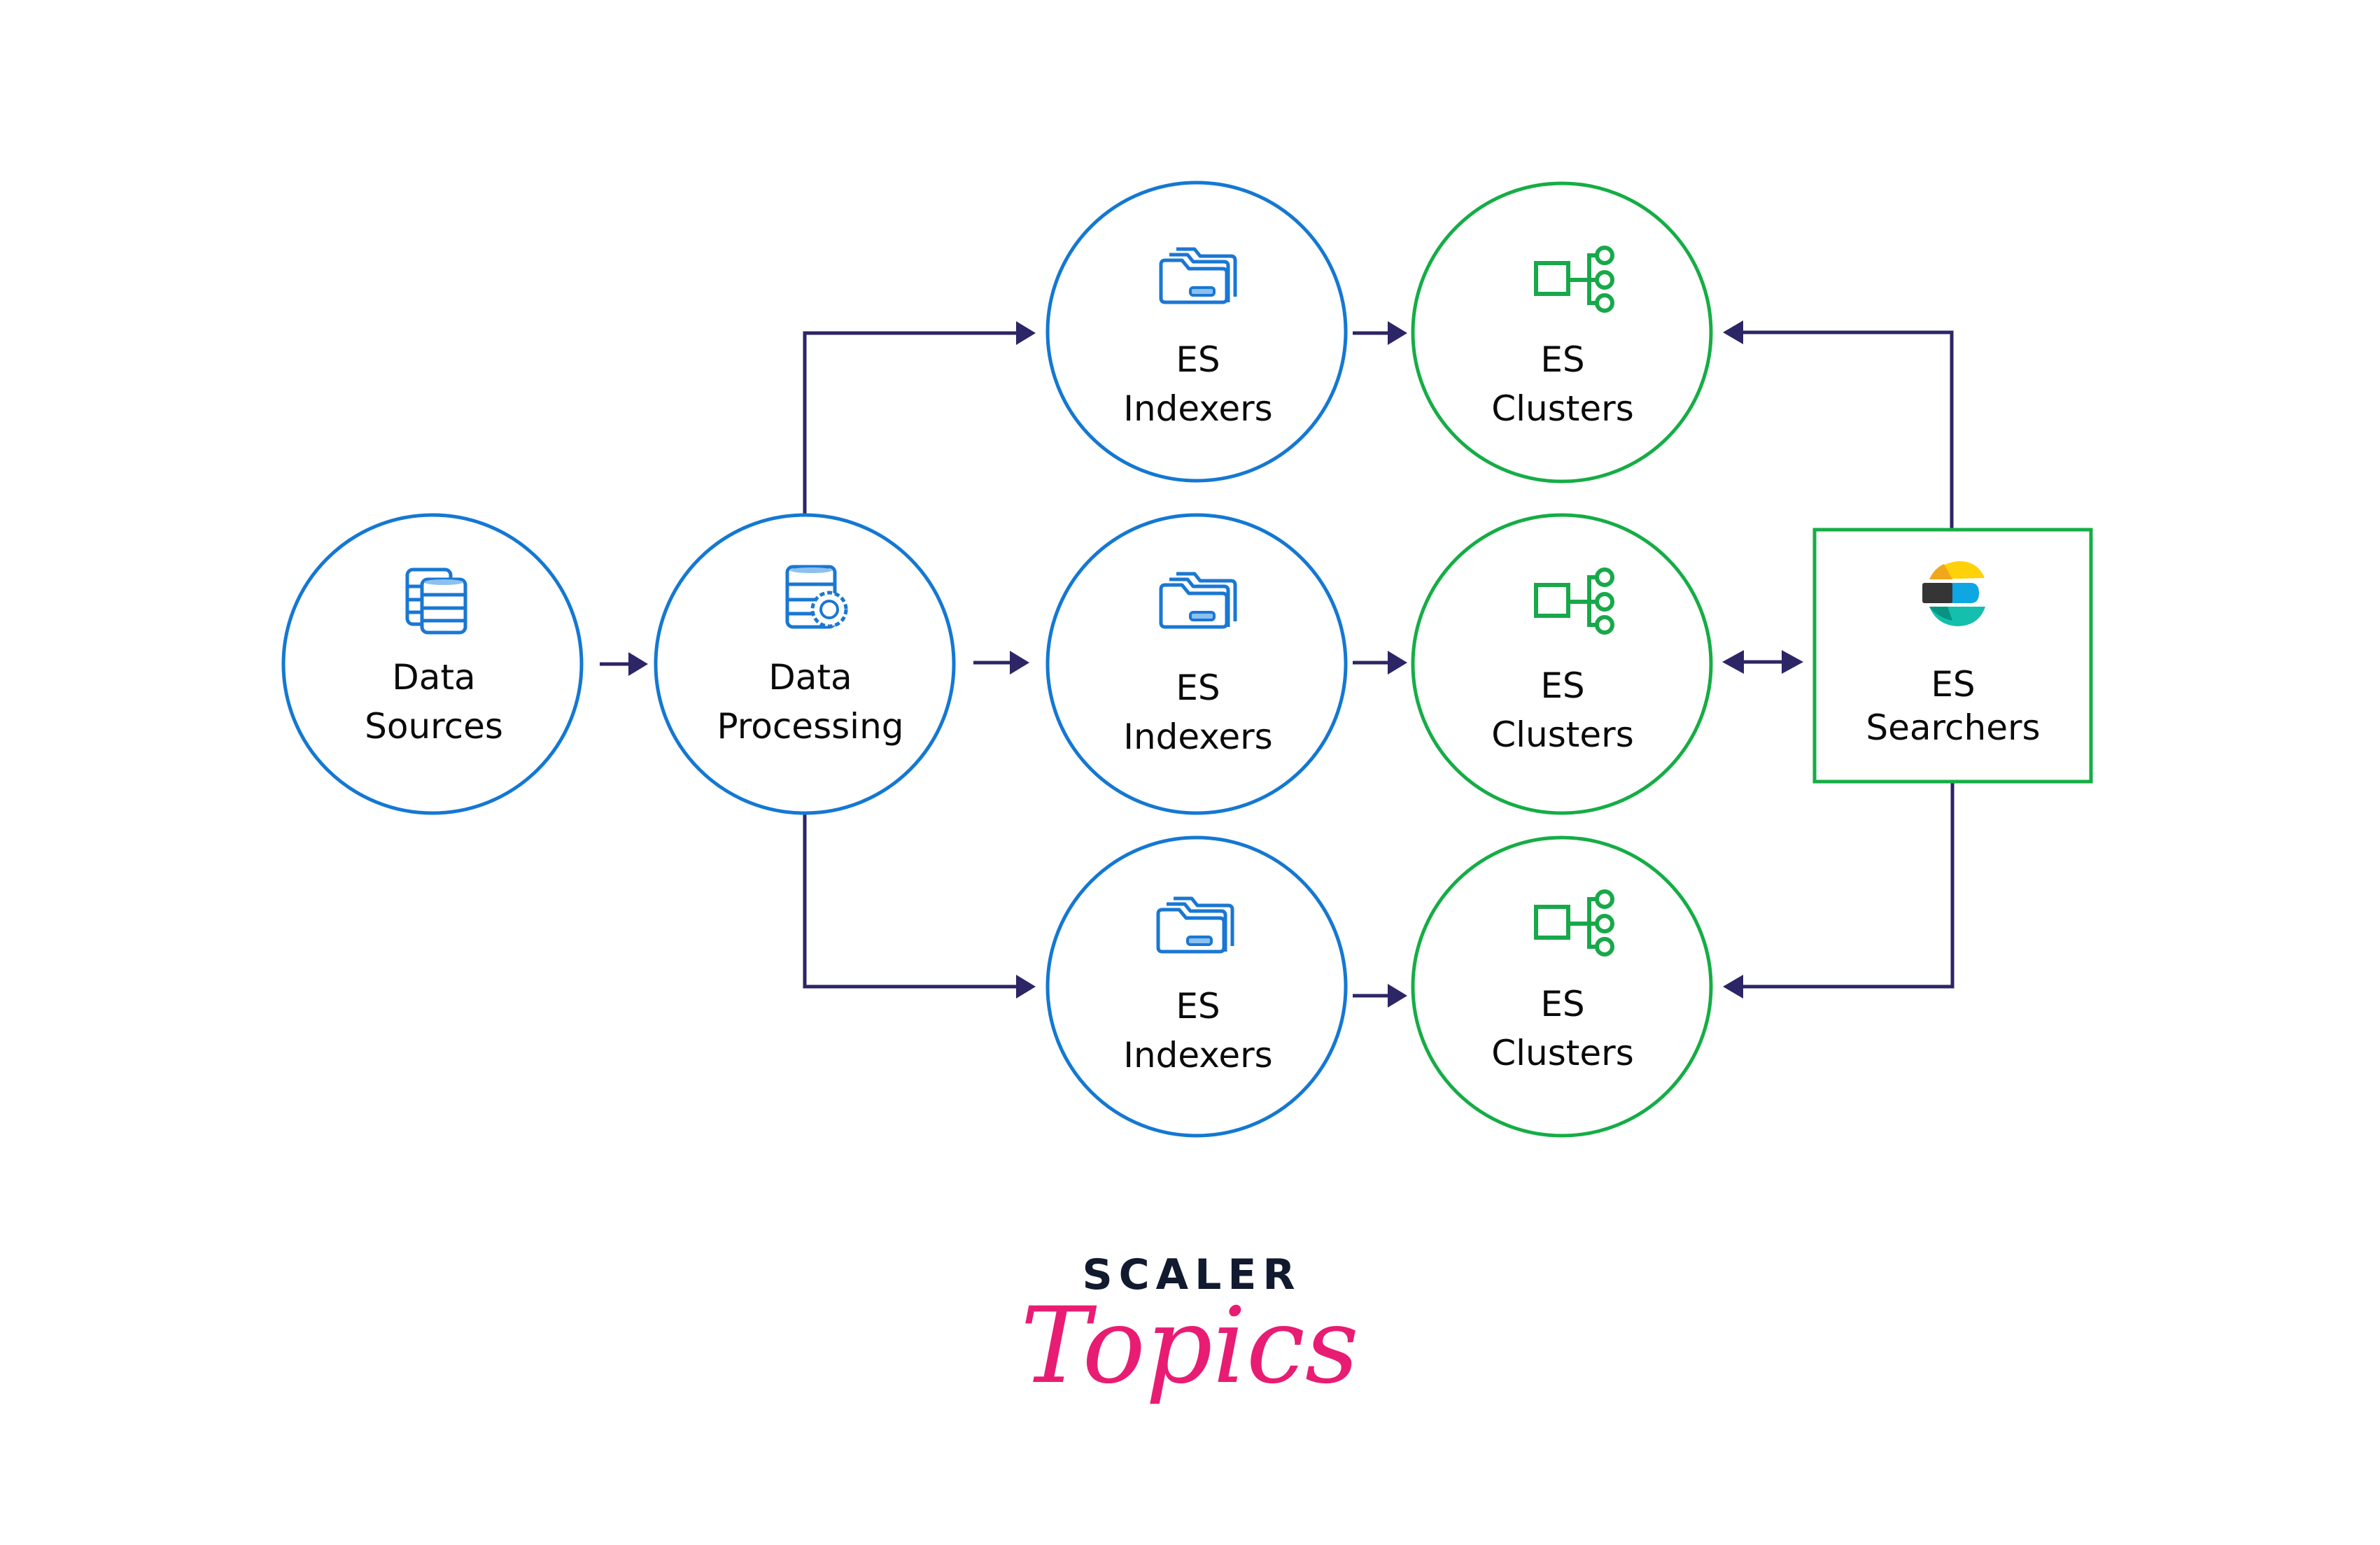 Image resolution: width=2380 pixels, height=1545 pixels. I want to click on node-label-line2: Processing, so click(810, 726).